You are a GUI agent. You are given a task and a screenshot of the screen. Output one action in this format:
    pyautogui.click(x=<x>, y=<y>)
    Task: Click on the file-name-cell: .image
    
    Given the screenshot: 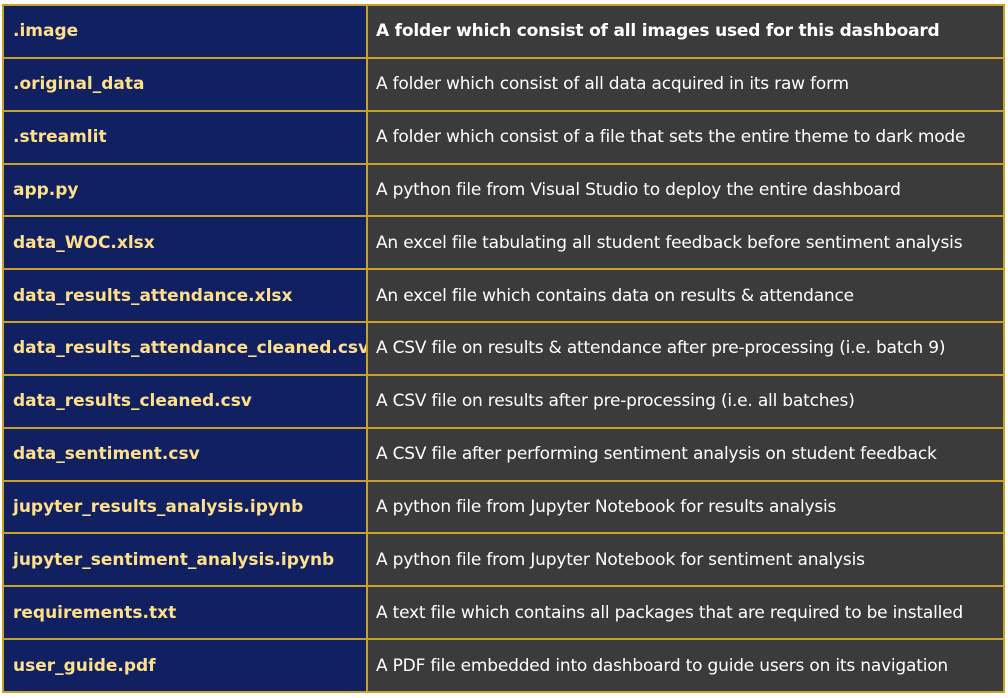 What is the action you would take?
    pyautogui.click(x=186, y=31)
    